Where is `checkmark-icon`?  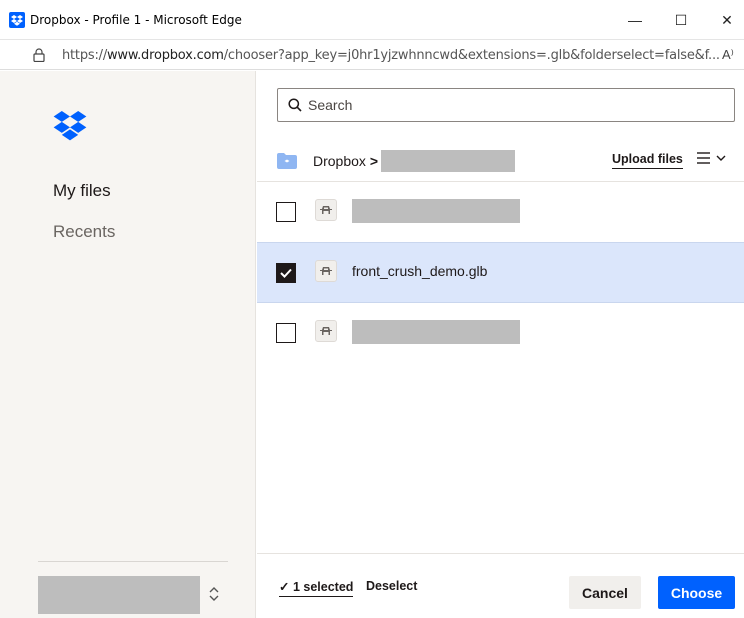
checkmark-icon is located at coordinates (286, 273).